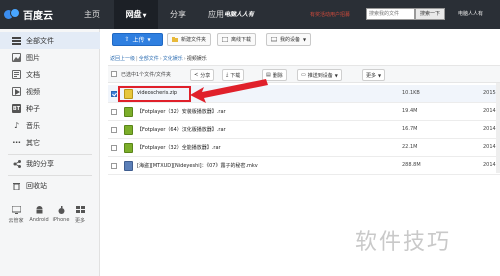 The width and height of the screenshot is (500, 276). Describe the element at coordinates (12, 14) in the screenshot. I see `cloud-icon` at that location.